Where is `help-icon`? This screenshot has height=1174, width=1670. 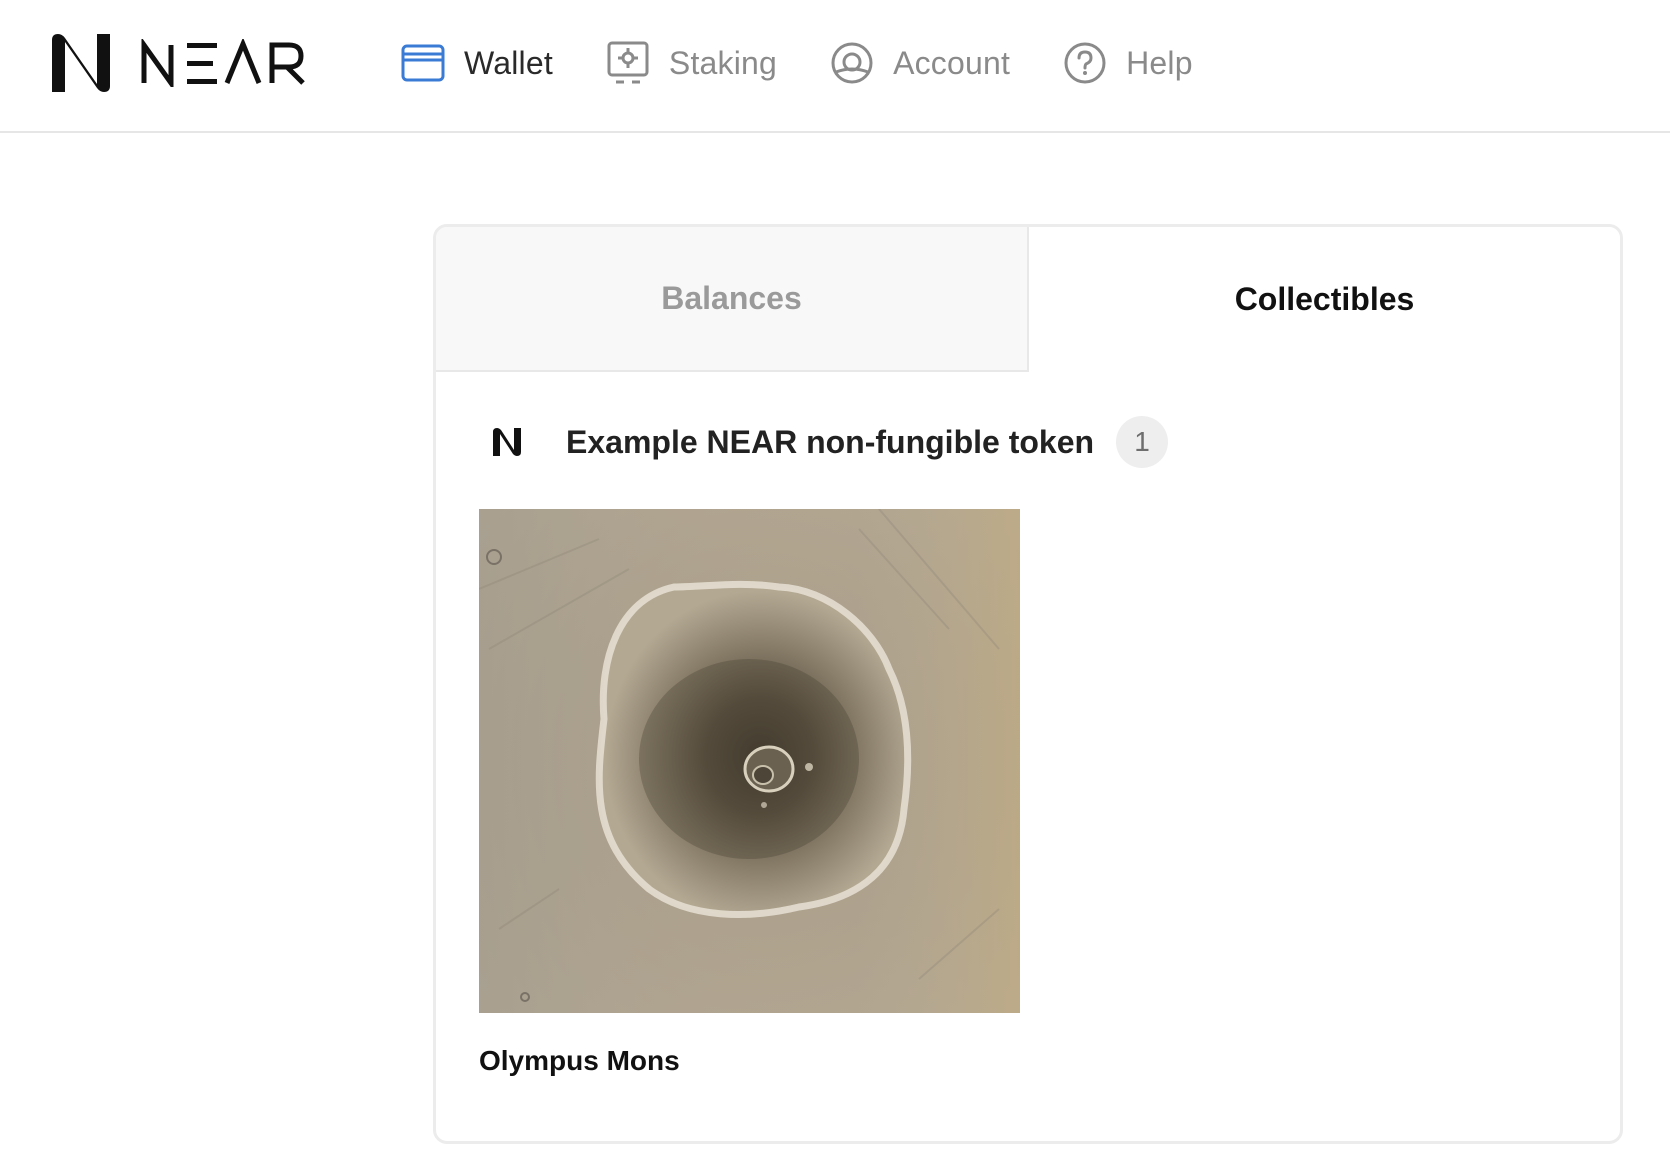 help-icon is located at coordinates (1085, 63).